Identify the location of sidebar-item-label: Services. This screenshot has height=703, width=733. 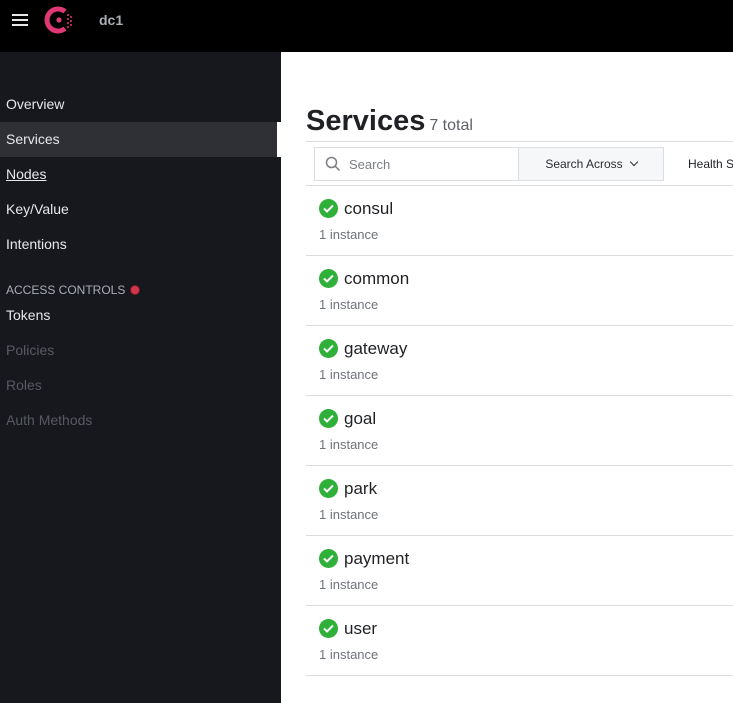
(33, 139).